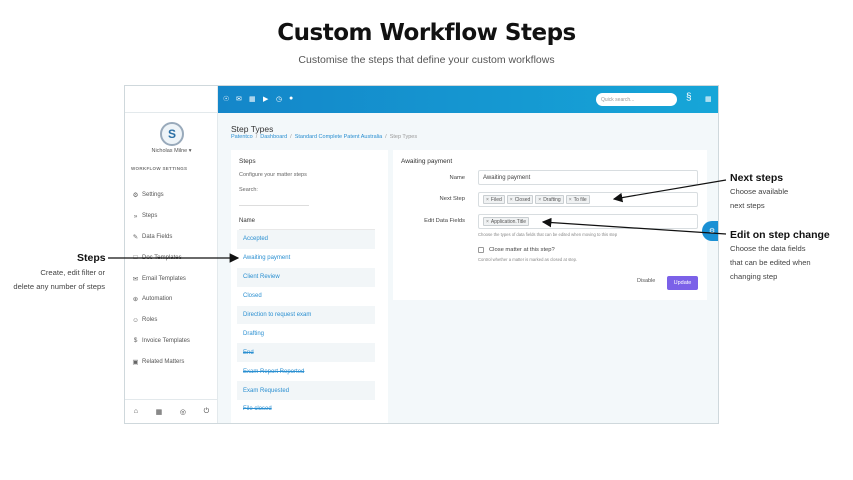 The image size is (853, 480). Describe the element at coordinates (306, 371) in the screenshot. I see `step-row: Exam Report Reported` at that location.